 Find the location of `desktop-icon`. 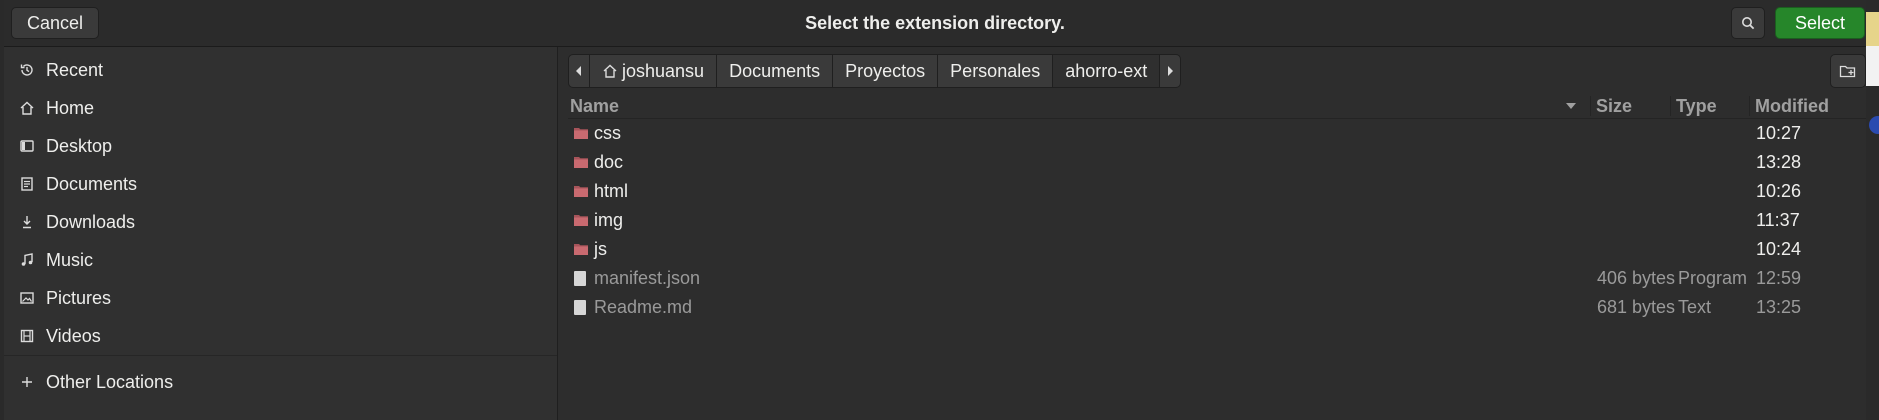

desktop-icon is located at coordinates (27, 146).